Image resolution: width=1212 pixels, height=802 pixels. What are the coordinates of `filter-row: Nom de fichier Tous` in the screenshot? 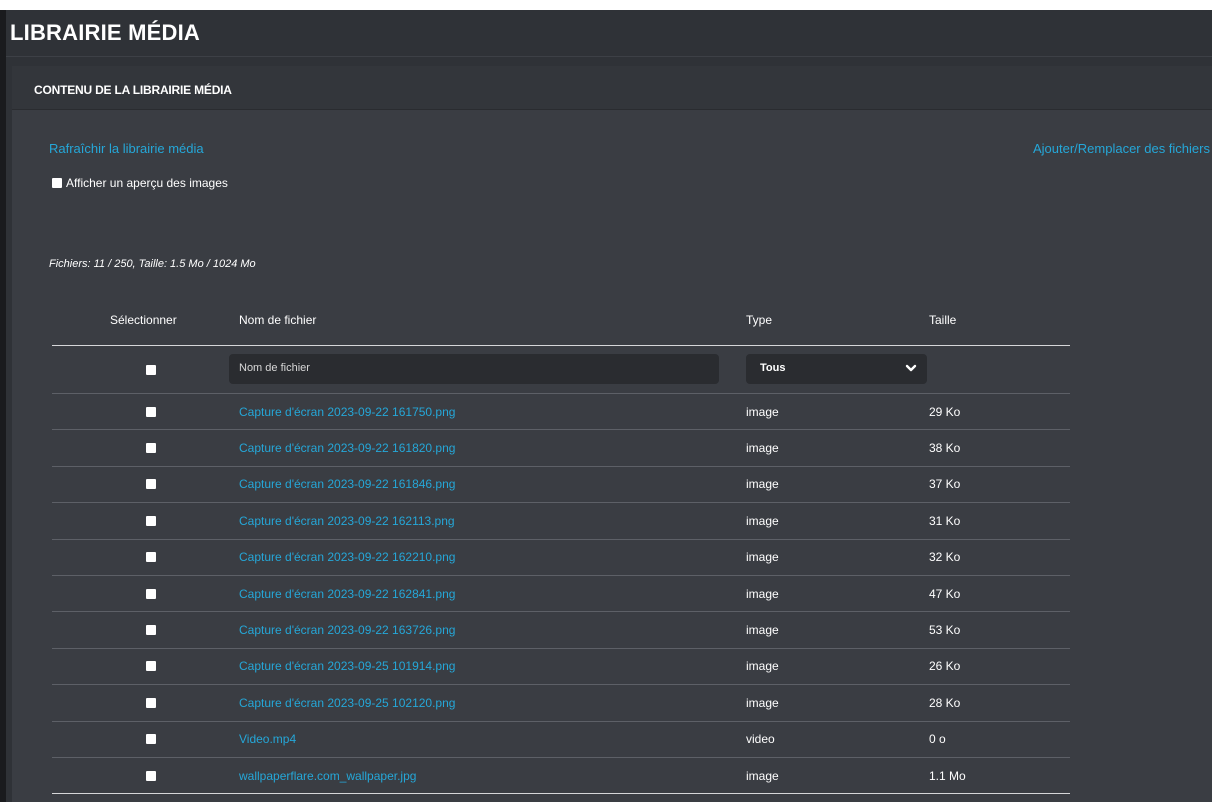 It's located at (561, 370).